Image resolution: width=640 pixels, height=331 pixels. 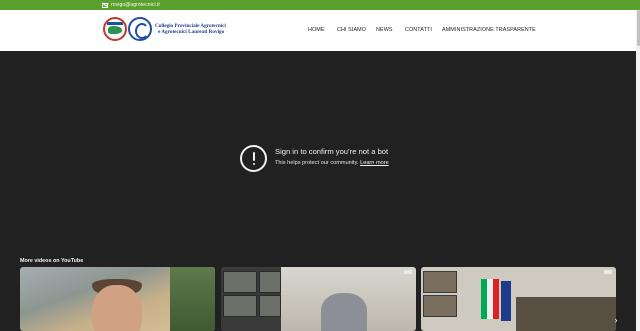 I want to click on contact-email: rovigo@agrotecnici.it, so click(x=131, y=5).